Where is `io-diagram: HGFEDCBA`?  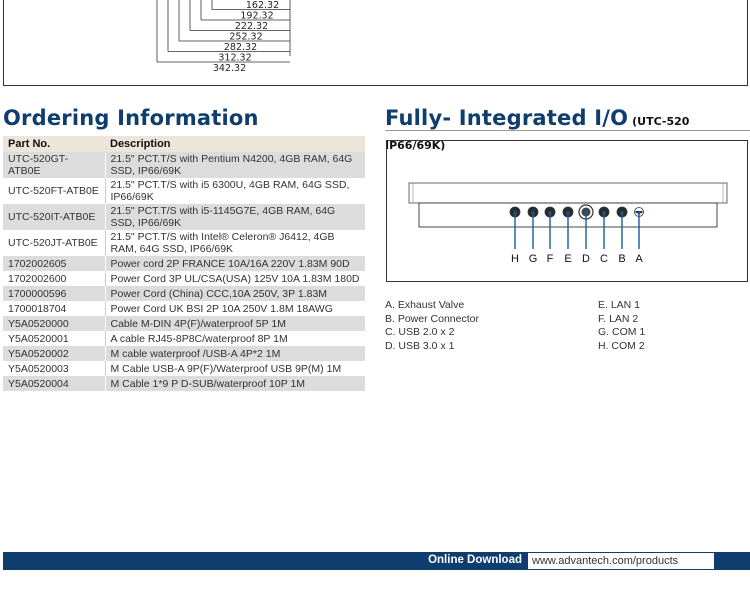
io-diagram: HGFEDCBA is located at coordinates (567, 211).